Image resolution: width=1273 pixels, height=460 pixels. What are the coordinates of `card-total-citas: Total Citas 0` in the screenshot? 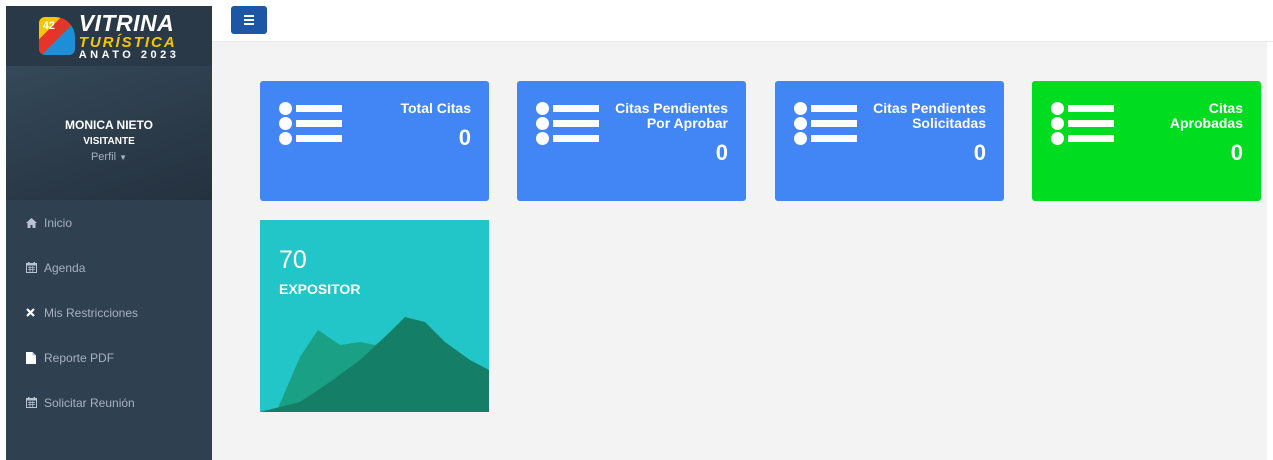 It's located at (374, 141).